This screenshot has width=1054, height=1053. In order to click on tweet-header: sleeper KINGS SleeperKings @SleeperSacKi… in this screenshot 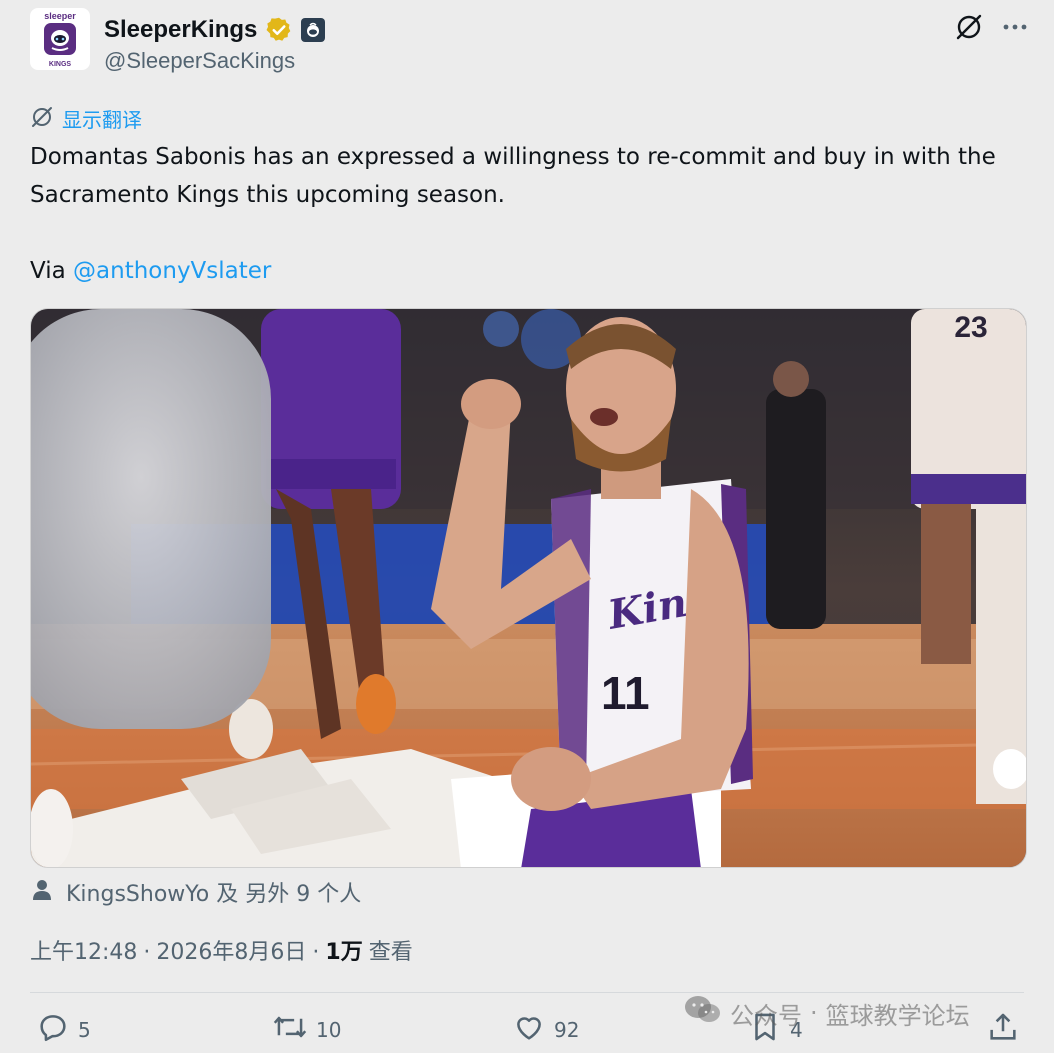, I will do `click(530, 43)`.